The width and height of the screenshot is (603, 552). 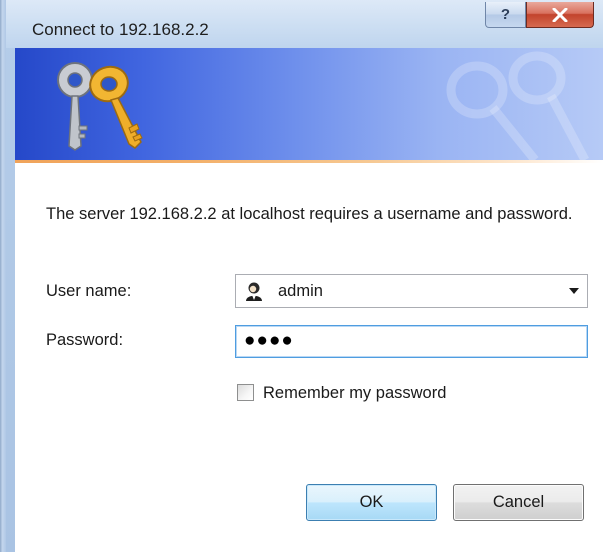 What do you see at coordinates (574, 291) in the screenshot?
I see `chevron-down-icon` at bounding box center [574, 291].